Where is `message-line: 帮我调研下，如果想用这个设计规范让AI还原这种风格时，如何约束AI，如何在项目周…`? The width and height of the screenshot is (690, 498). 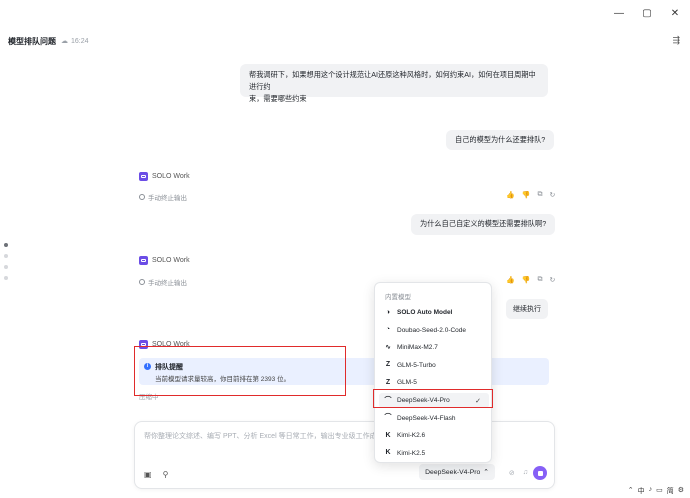
message-line: 帮我调研下，如果想用这个设计规范让AI还原这种风格时，如何约束AI，如何在项目周… is located at coordinates (392, 80).